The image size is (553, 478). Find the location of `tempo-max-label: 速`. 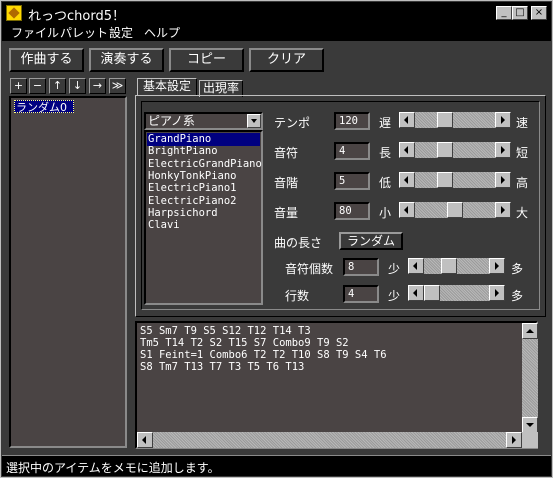

tempo-max-label: 速 is located at coordinates (522, 123).